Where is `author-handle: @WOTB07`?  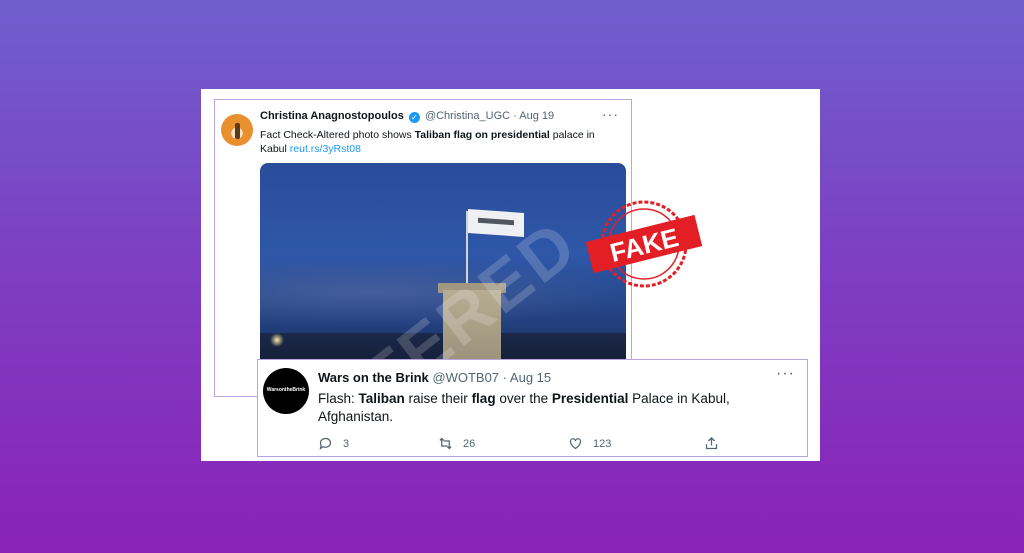 author-handle: @WOTB07 is located at coordinates (465, 377).